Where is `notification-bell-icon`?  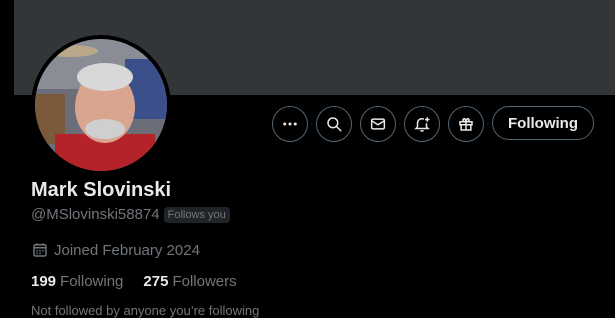
notification-bell-icon is located at coordinates (422, 124).